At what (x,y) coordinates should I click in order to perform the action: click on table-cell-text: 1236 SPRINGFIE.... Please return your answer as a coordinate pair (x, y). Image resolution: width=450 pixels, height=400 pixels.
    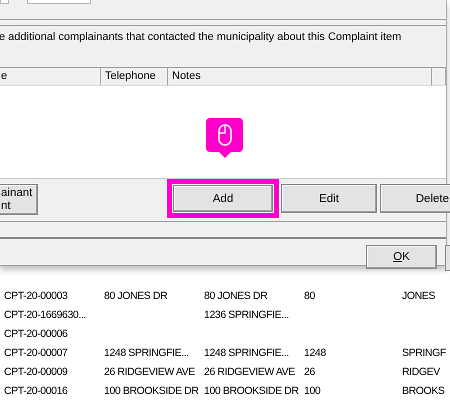
    Looking at the image, I should click on (246, 314).